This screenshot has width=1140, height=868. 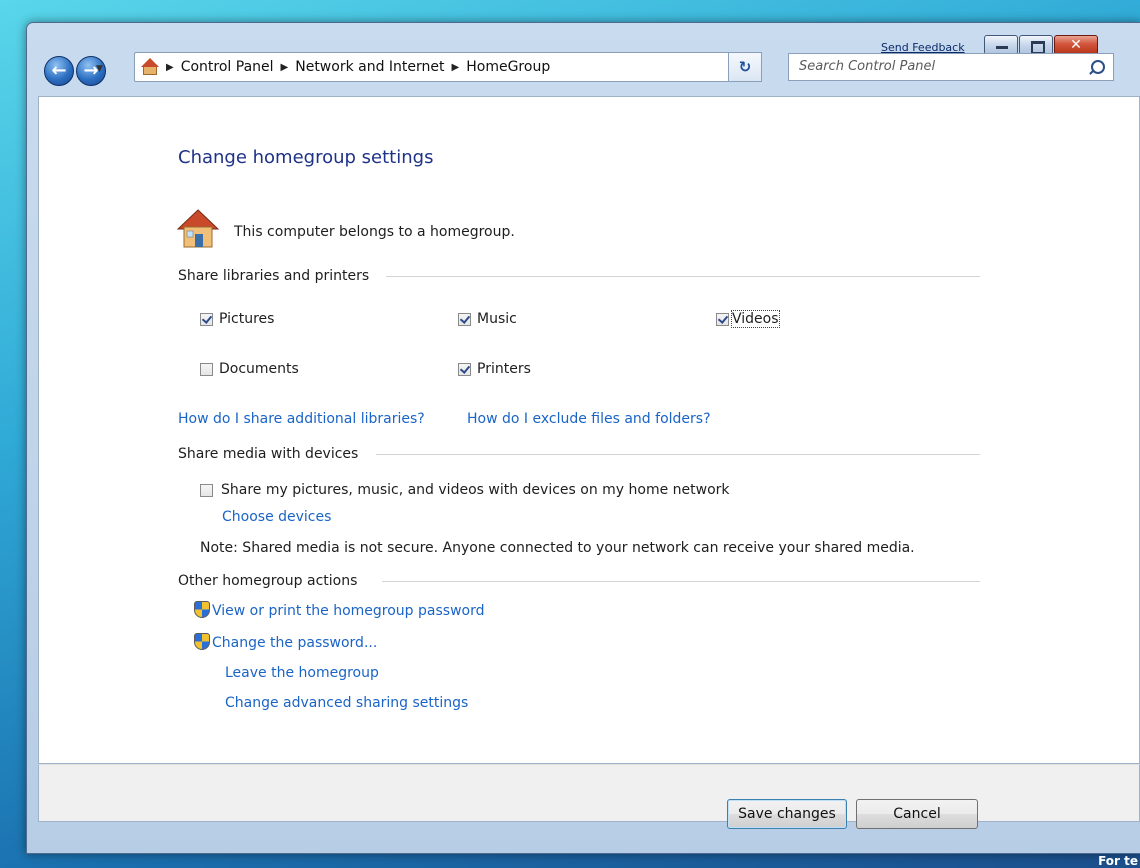 What do you see at coordinates (951, 67) in the screenshot?
I see `search-box: Search Control Panel` at bounding box center [951, 67].